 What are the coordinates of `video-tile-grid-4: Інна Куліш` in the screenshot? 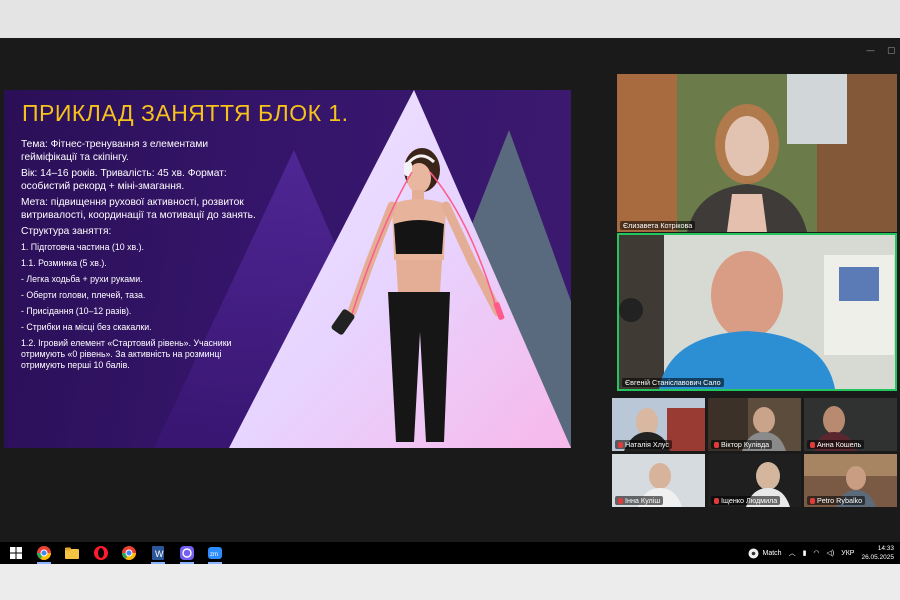 It's located at (658, 480).